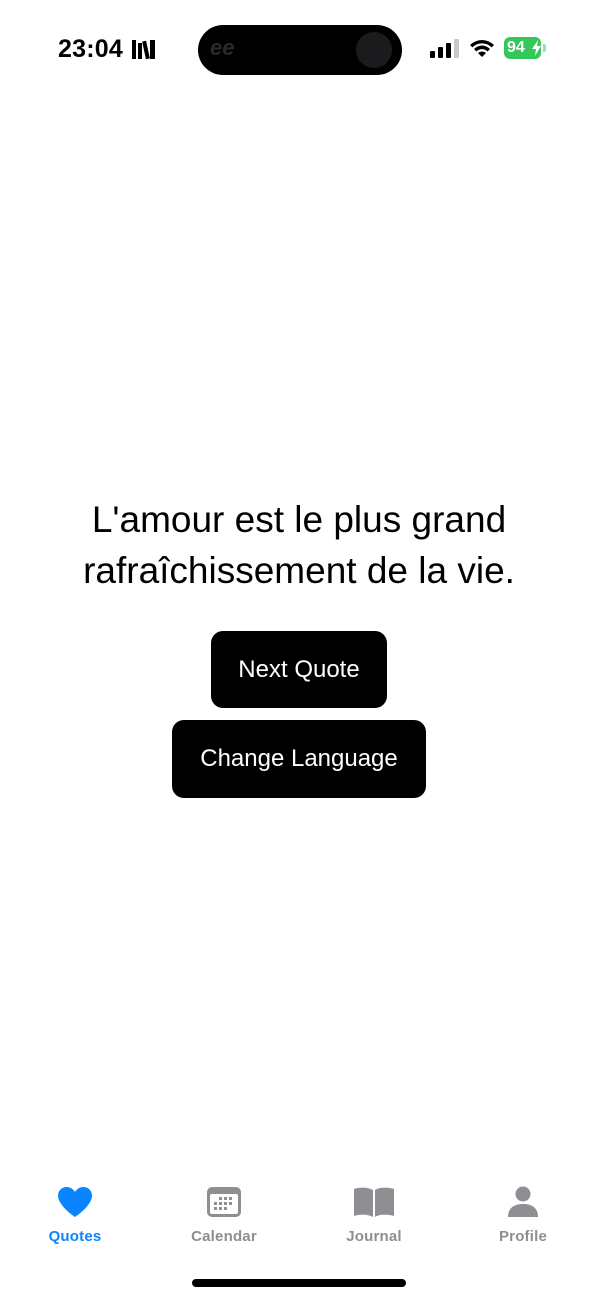 Image resolution: width=598 pixels, height=1300 pixels. What do you see at coordinates (523, 1236) in the screenshot?
I see `tab-label-profile: Profile` at bounding box center [523, 1236].